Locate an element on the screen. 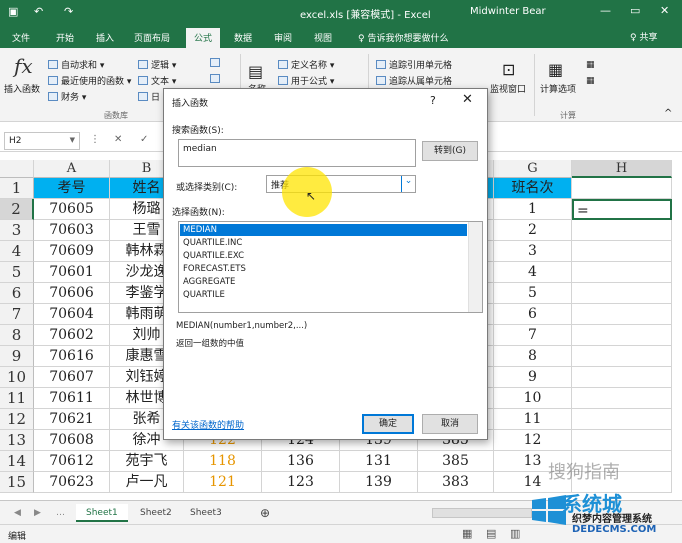  name-box: H2 ▼ is located at coordinates (42, 141).